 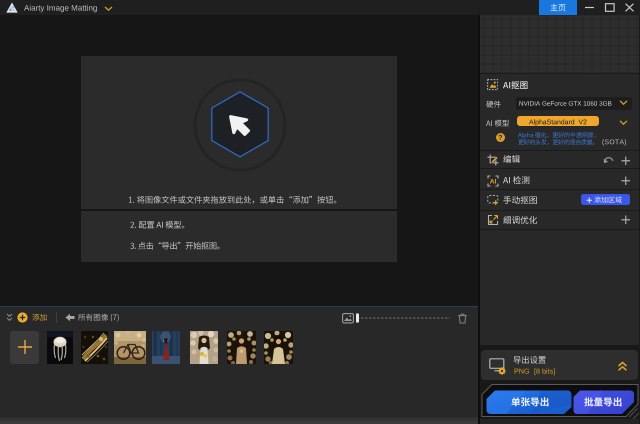 I want to click on svg-text: AI, so click(x=492, y=181).